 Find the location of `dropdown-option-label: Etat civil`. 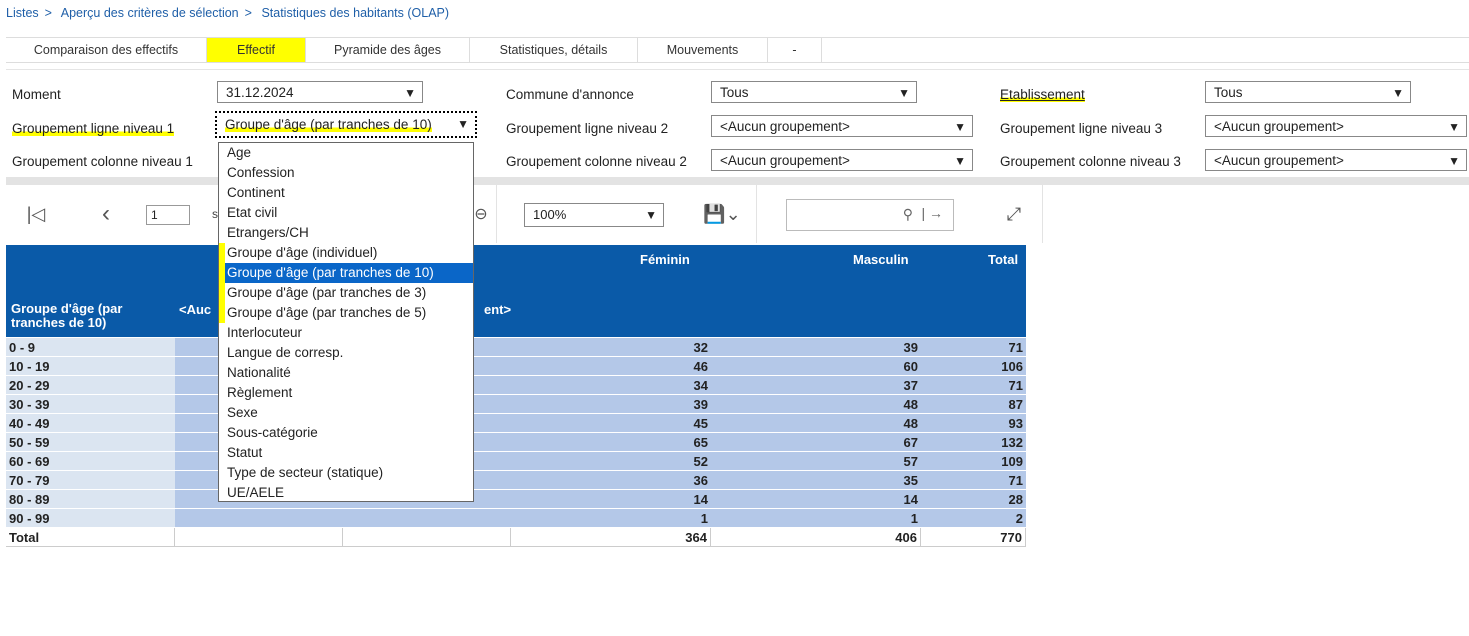

dropdown-option-label: Etat civil is located at coordinates (252, 212).